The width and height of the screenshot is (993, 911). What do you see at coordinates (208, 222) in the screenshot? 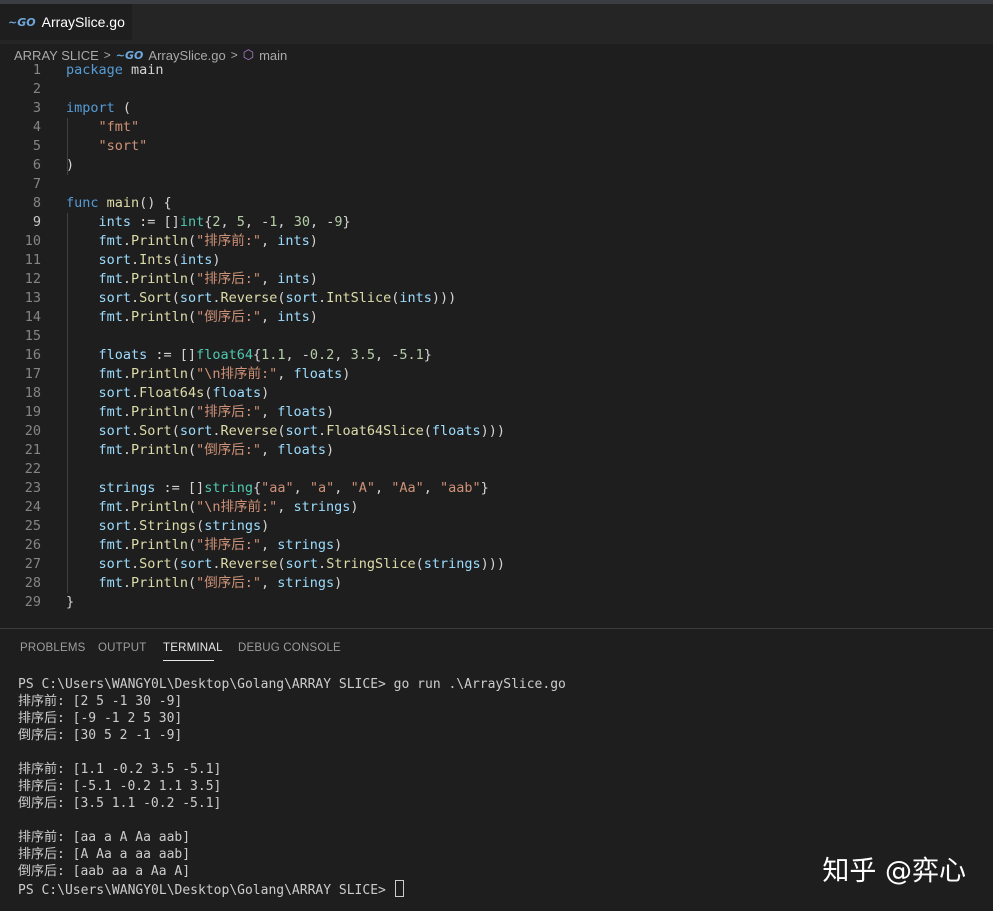
I see `code-text: ints := []int{2, 5, -1, 30, -9}` at bounding box center [208, 222].